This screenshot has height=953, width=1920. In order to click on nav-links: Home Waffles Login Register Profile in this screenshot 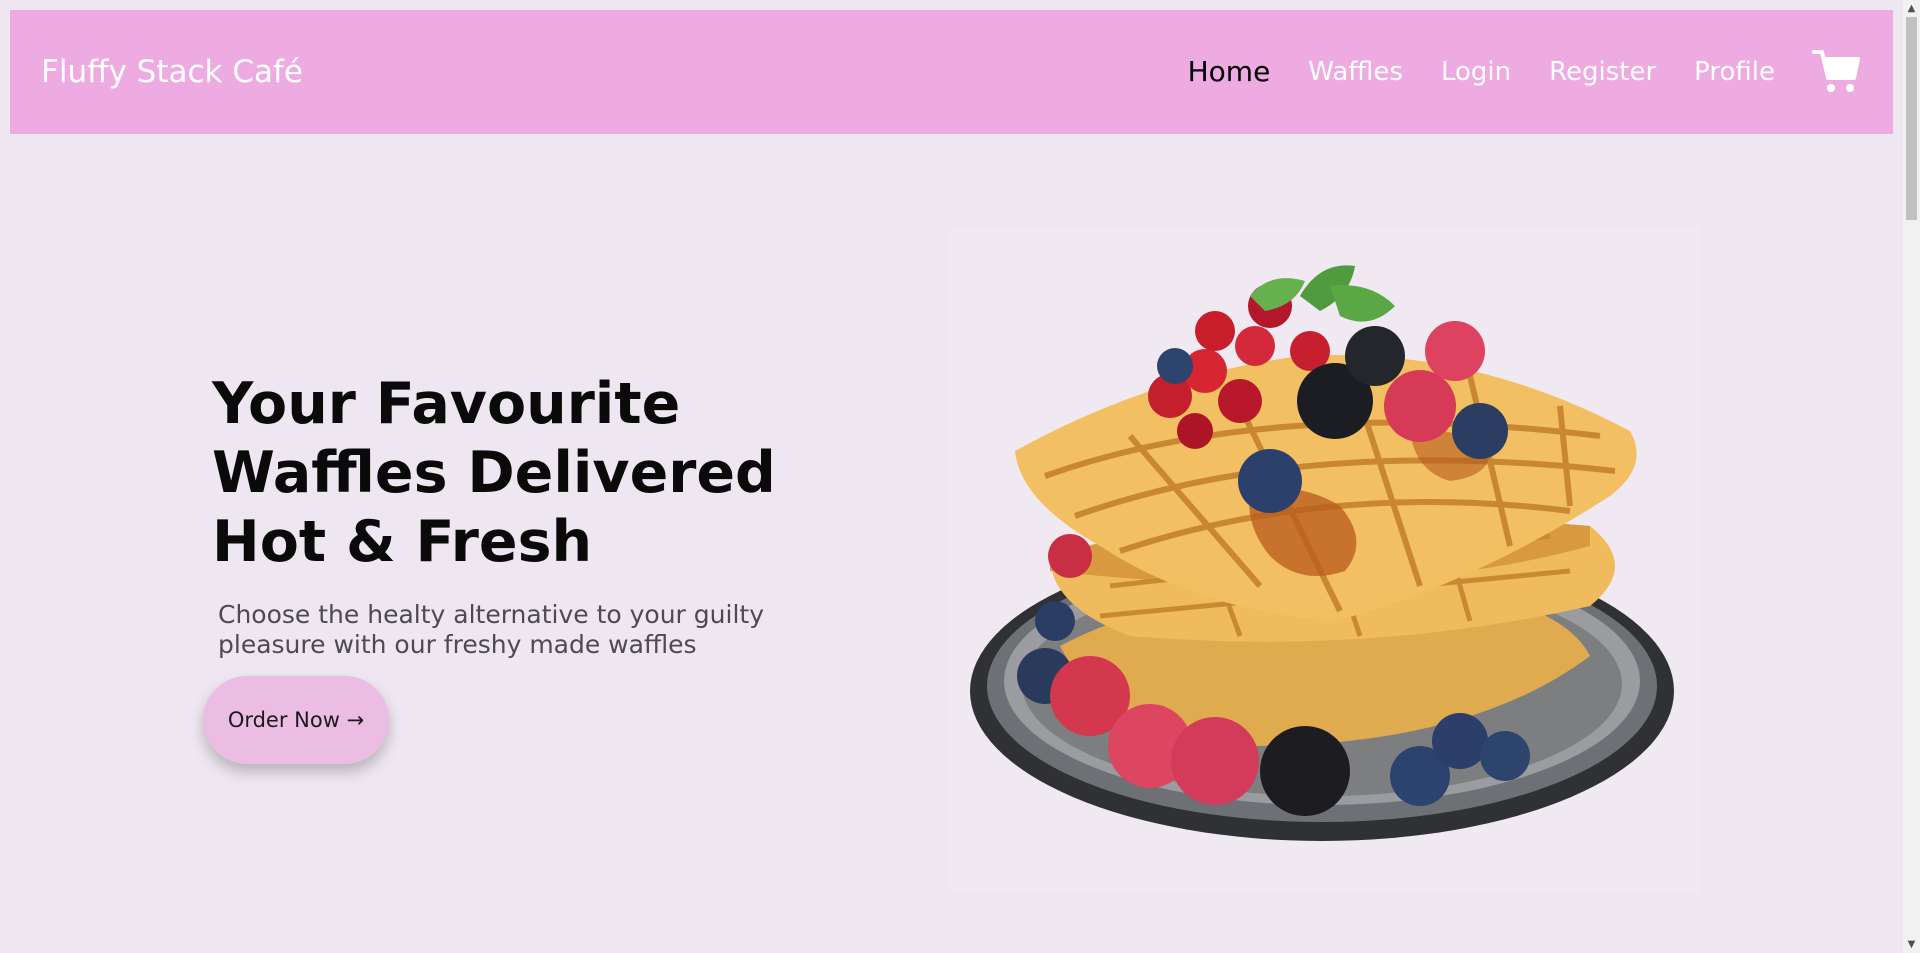, I will do `click(1481, 72)`.